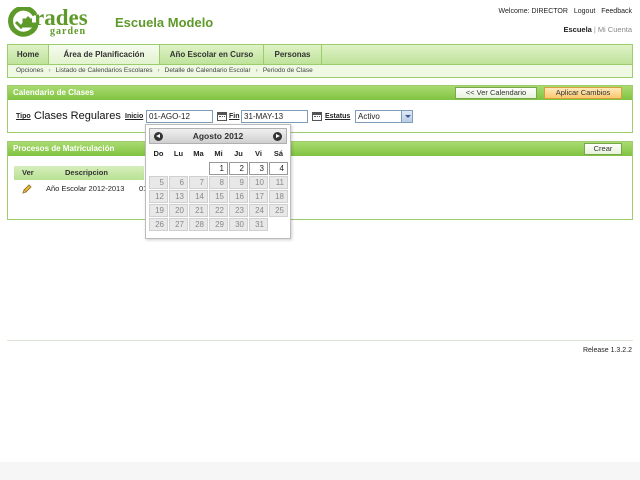  What do you see at coordinates (29, 70) in the screenshot?
I see `breadcrumb-opciones: Opciones` at bounding box center [29, 70].